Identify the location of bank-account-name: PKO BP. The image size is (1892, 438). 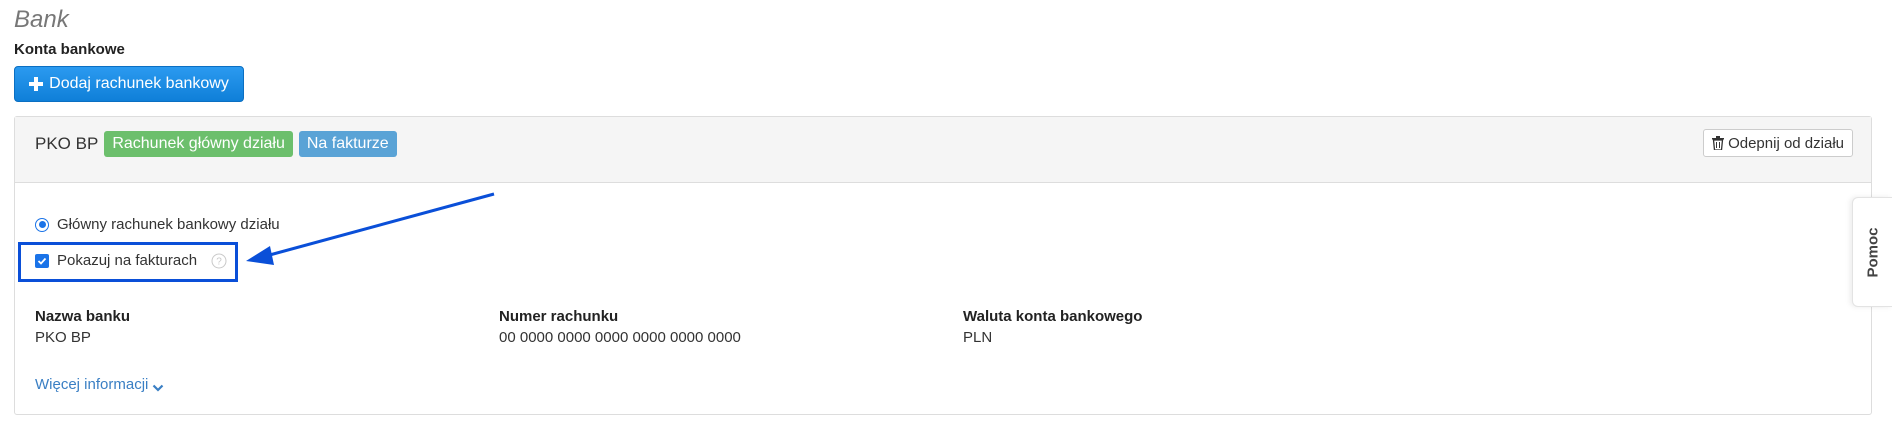
(67, 143).